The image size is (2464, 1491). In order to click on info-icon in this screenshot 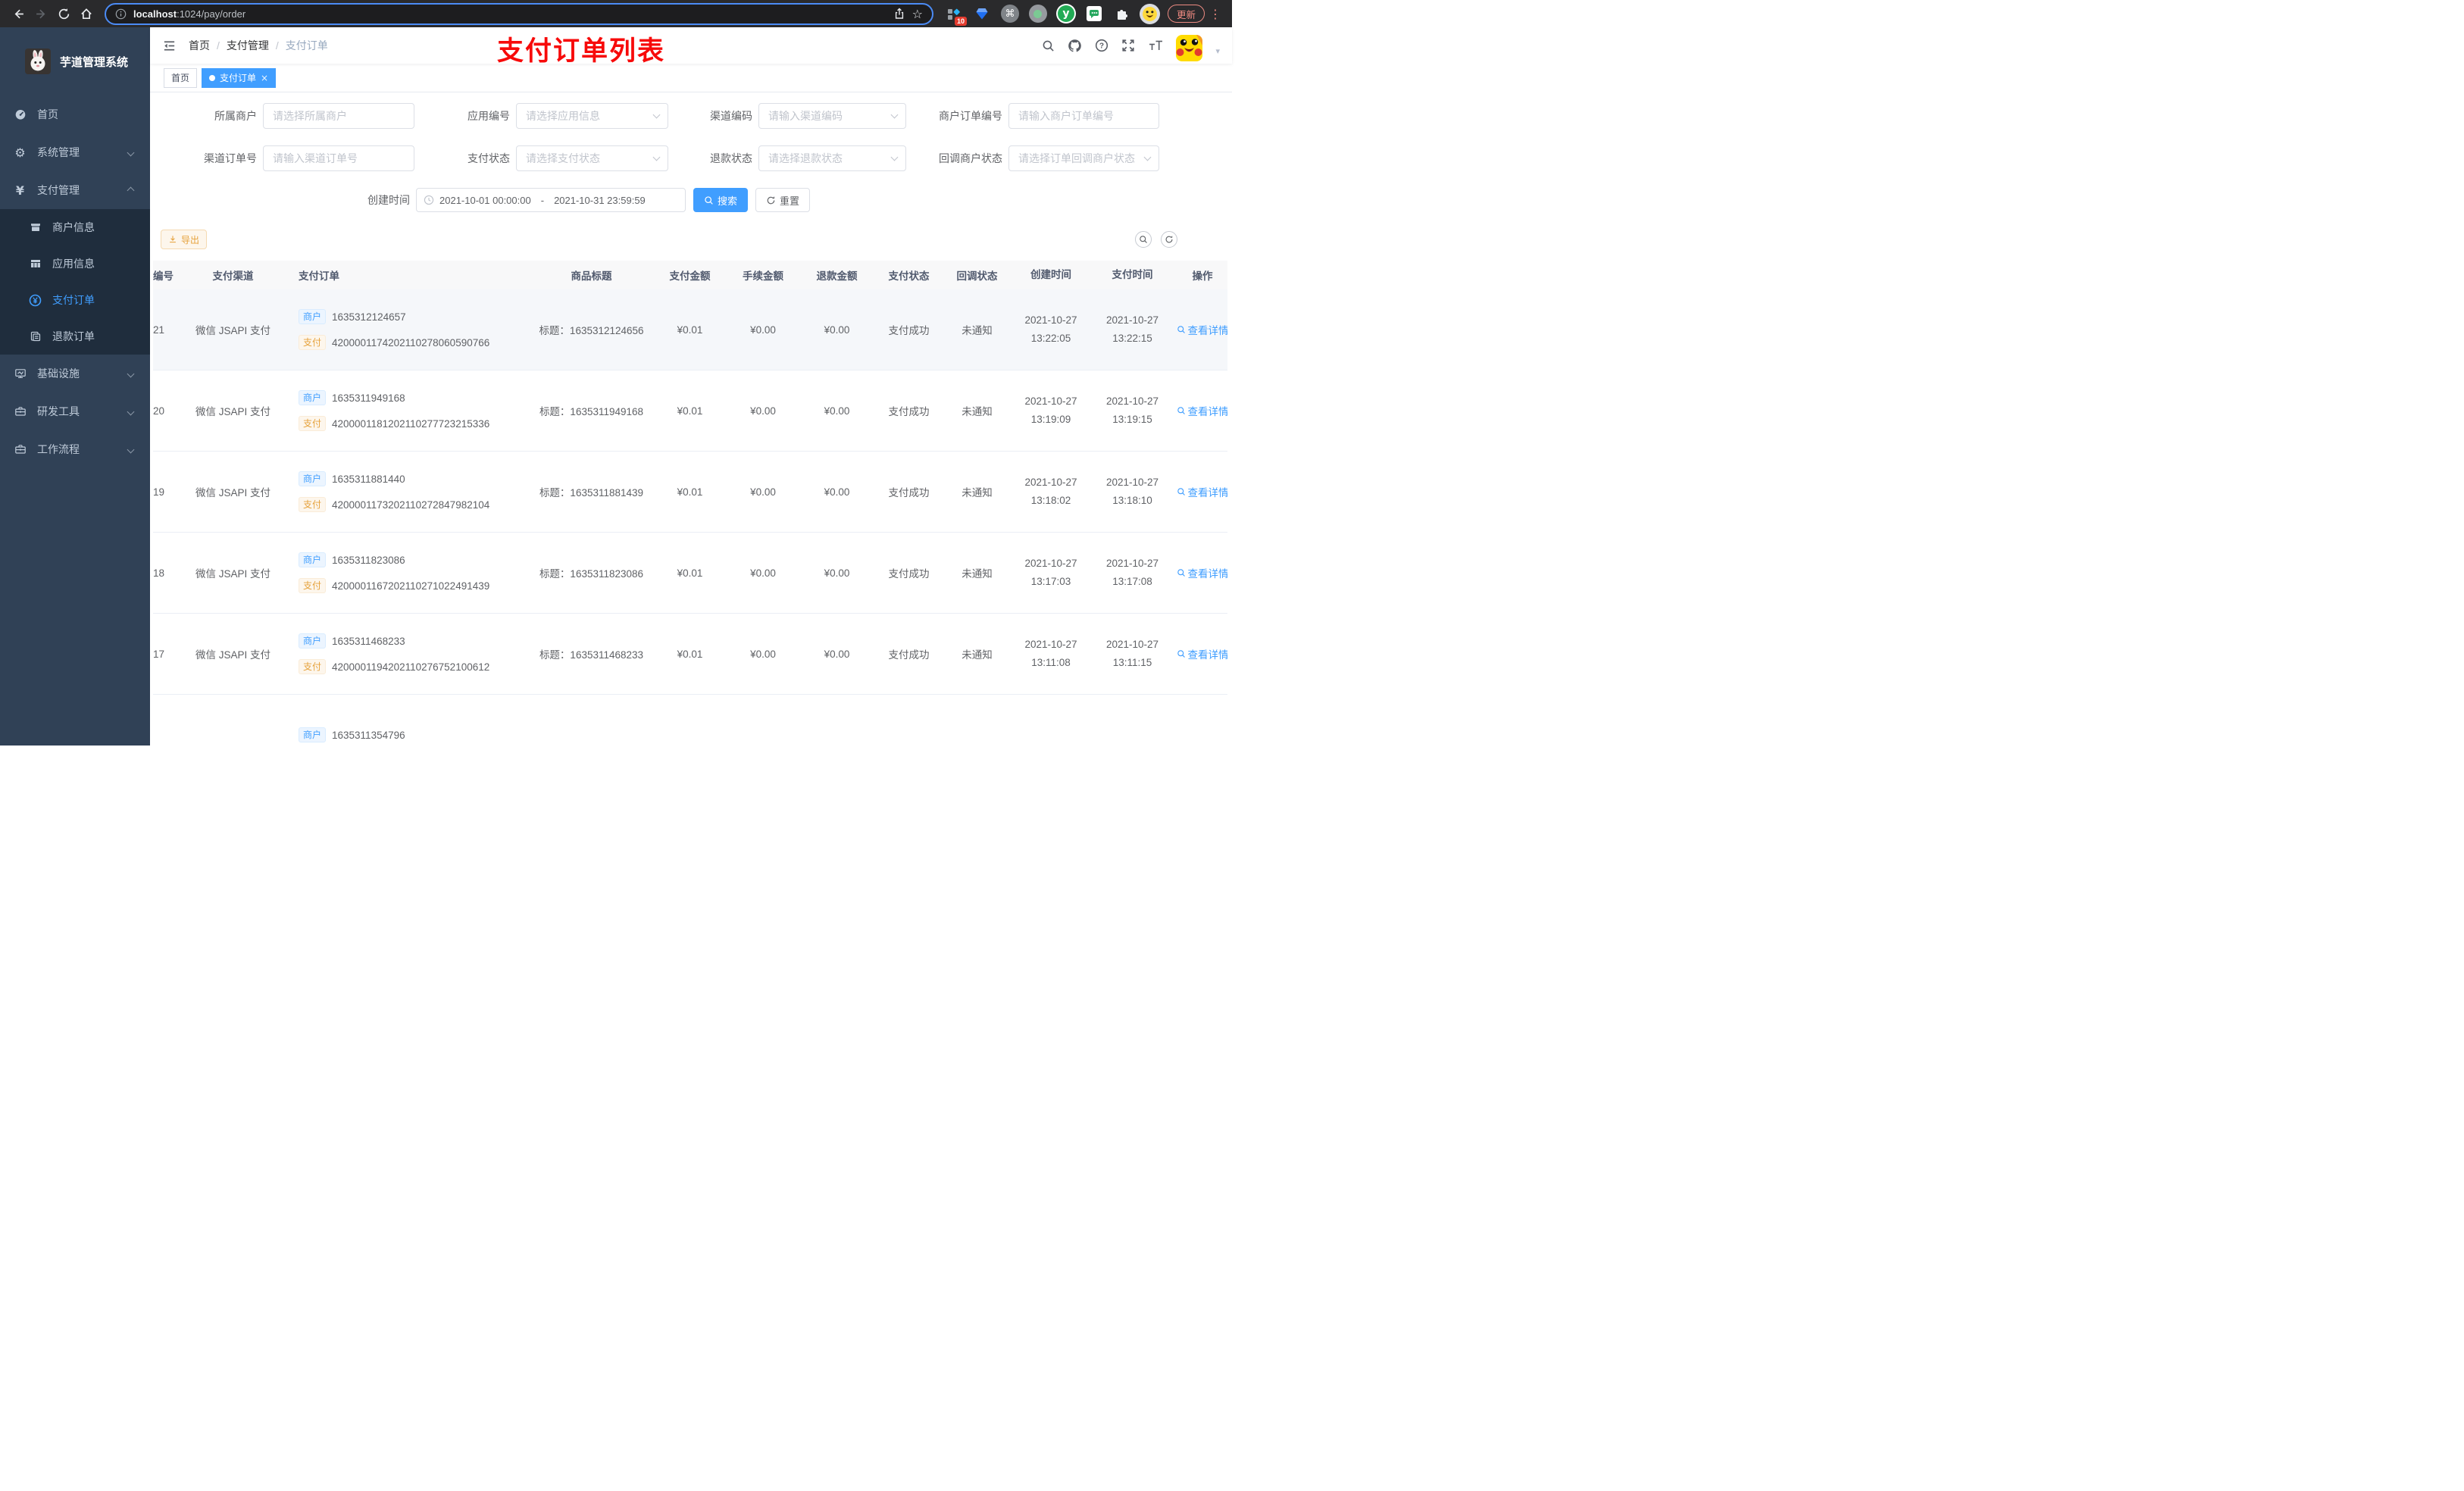, I will do `click(121, 14)`.